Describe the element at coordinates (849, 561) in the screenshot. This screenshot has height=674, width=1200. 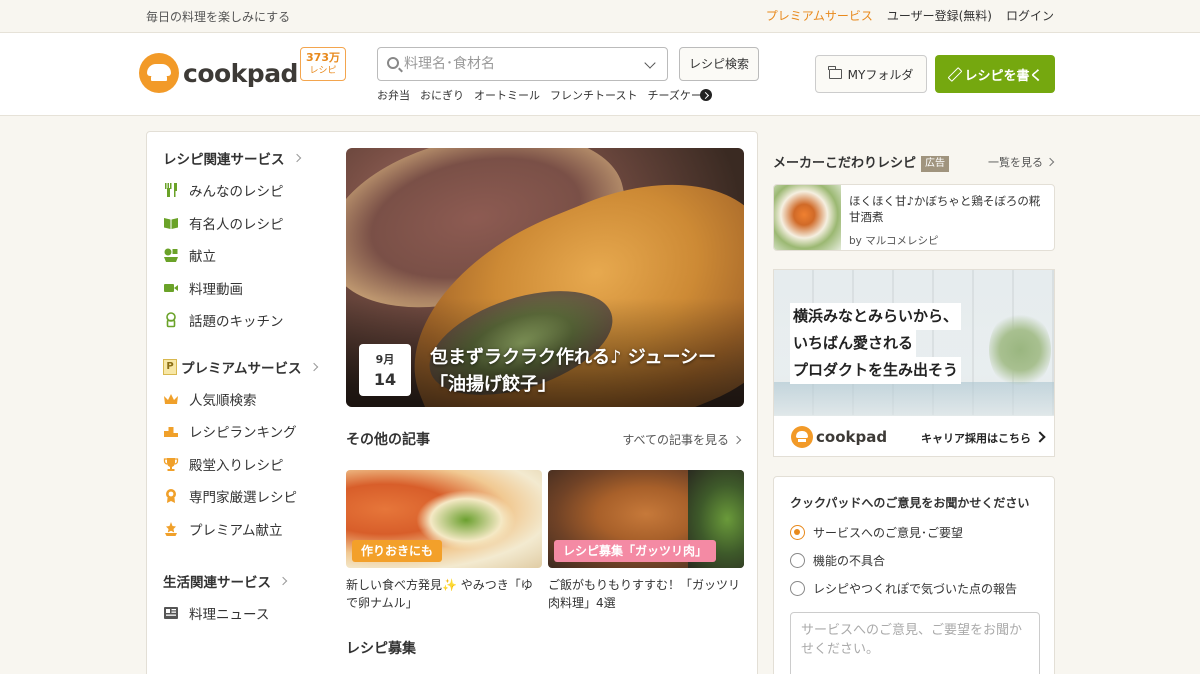
I see `option-label: 機能の不具合` at that location.